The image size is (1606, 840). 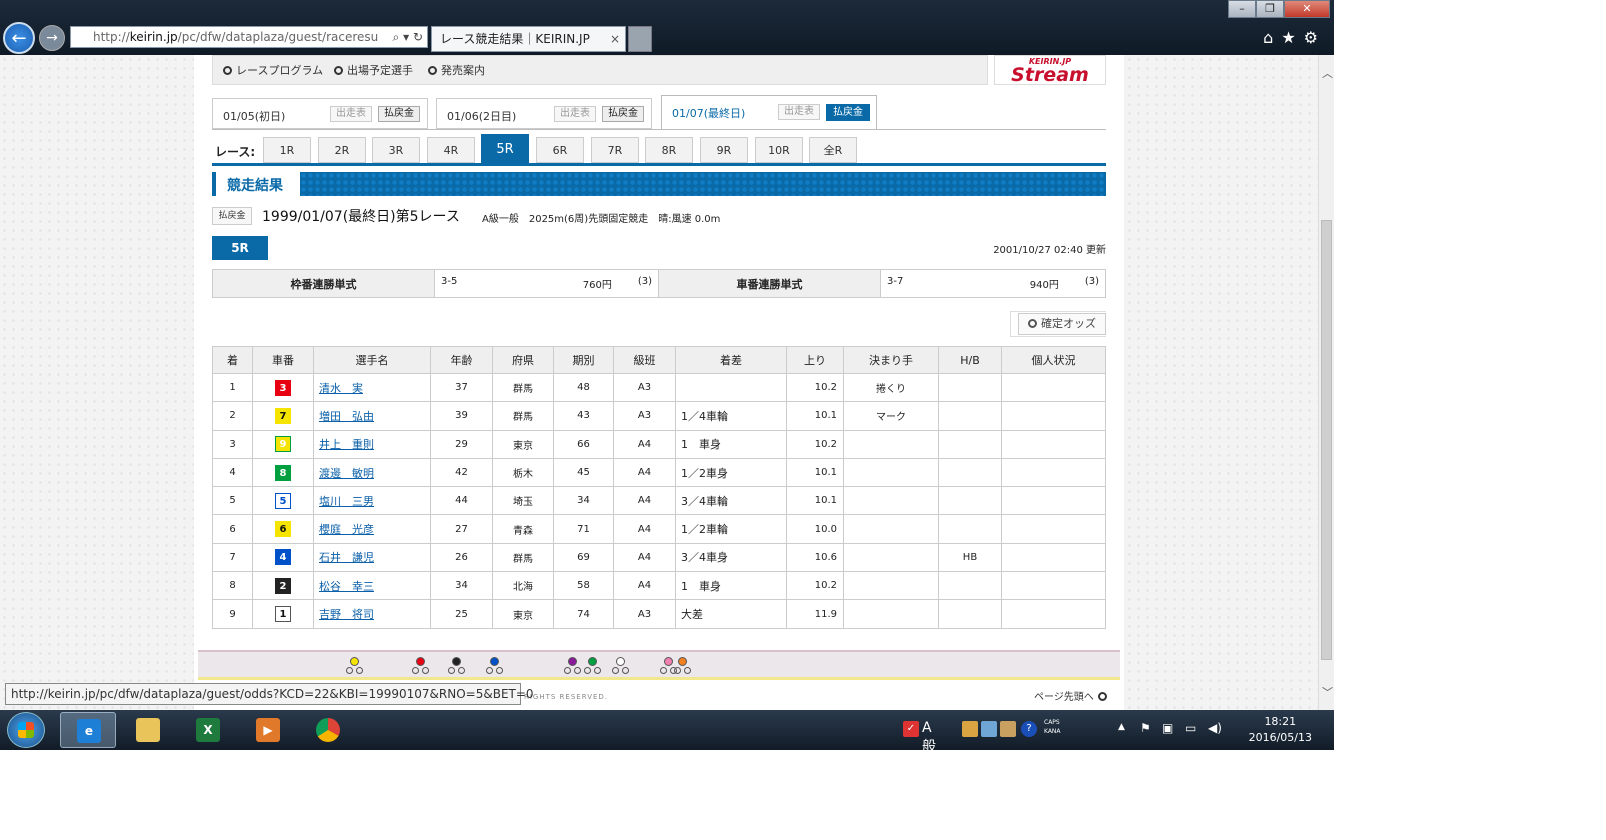 I want to click on tab-title: レース競走結果｜KEIRIN.JP, so click(x=515, y=39).